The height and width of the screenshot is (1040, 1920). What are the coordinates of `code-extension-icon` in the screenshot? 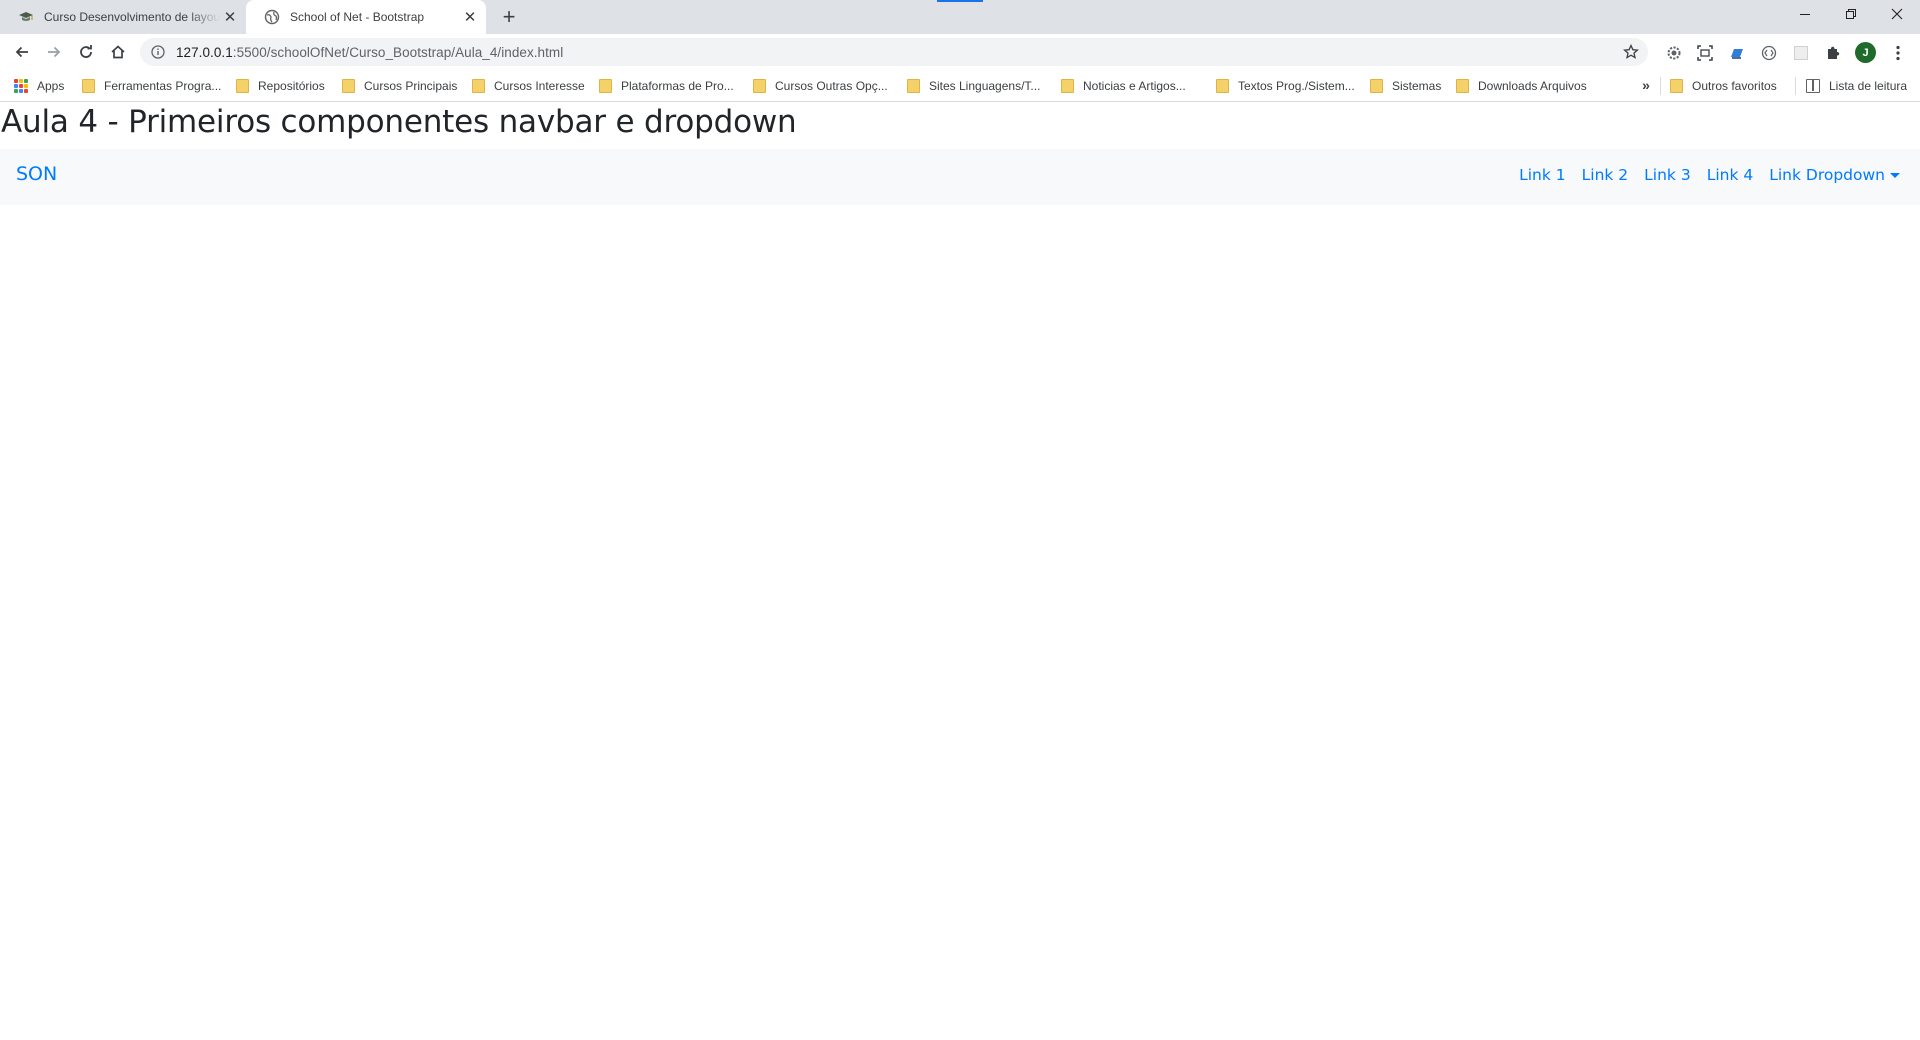 It's located at (1769, 53).